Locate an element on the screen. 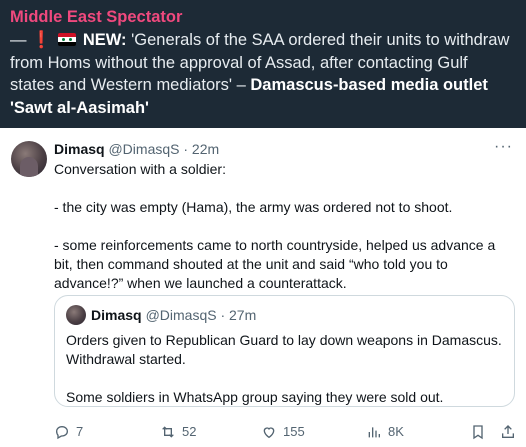 The width and height of the screenshot is (526, 447). heart-icon is located at coordinates (269, 433).